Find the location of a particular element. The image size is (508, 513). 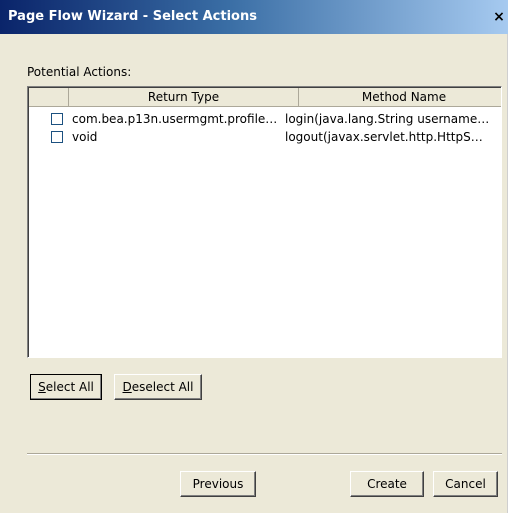

select-all-label: elect All is located at coordinates (69, 387).